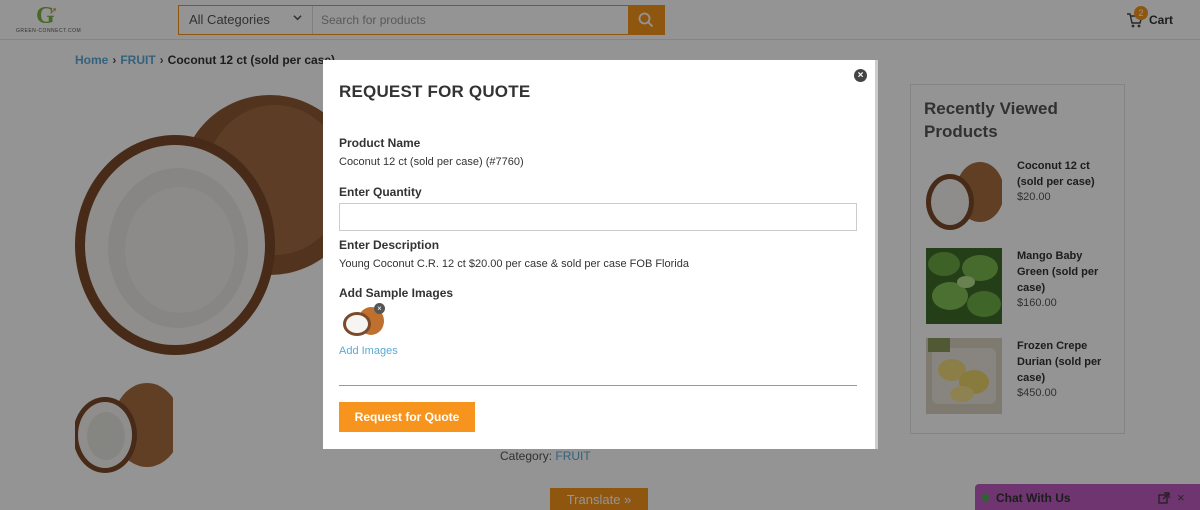 The width and height of the screenshot is (1200, 510). What do you see at coordinates (379, 308) in the screenshot?
I see `remove-image-icon: ×` at bounding box center [379, 308].